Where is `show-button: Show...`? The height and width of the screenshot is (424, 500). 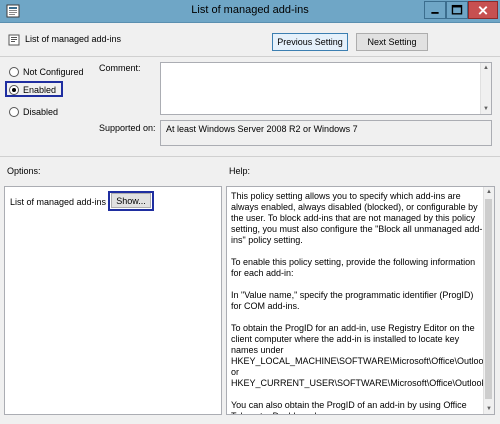
show-button: Show... is located at coordinates (131, 200).